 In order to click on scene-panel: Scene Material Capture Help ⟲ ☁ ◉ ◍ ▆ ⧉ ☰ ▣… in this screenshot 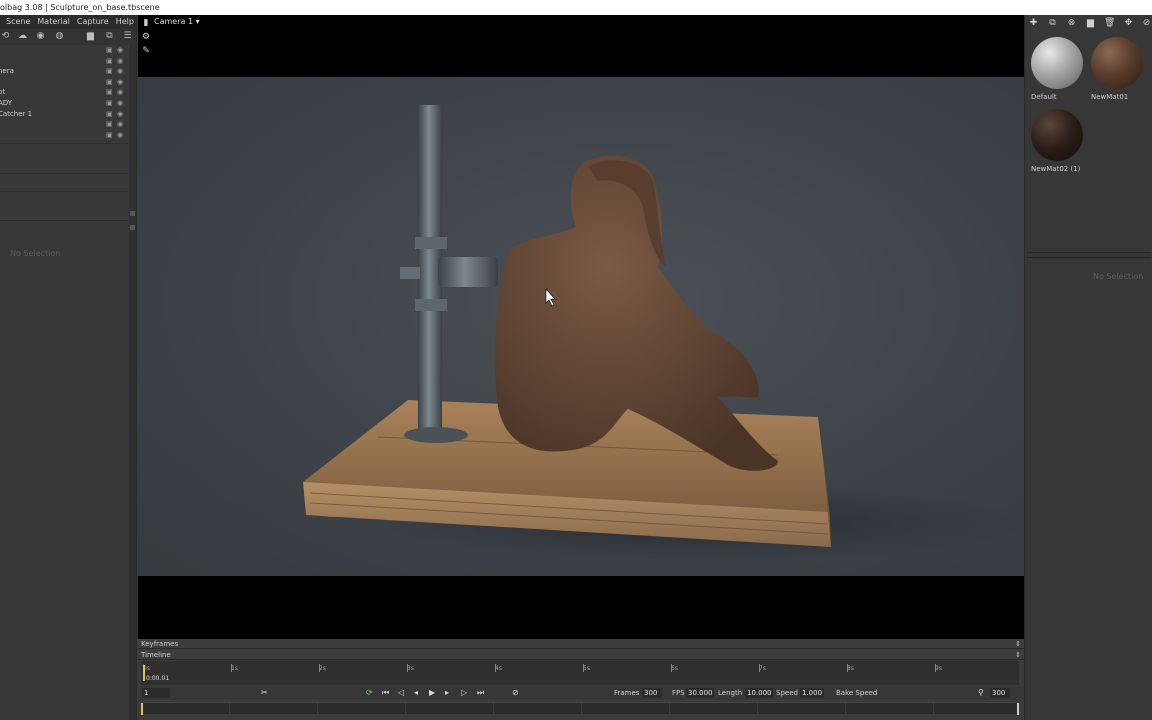, I will do `click(68, 367)`.